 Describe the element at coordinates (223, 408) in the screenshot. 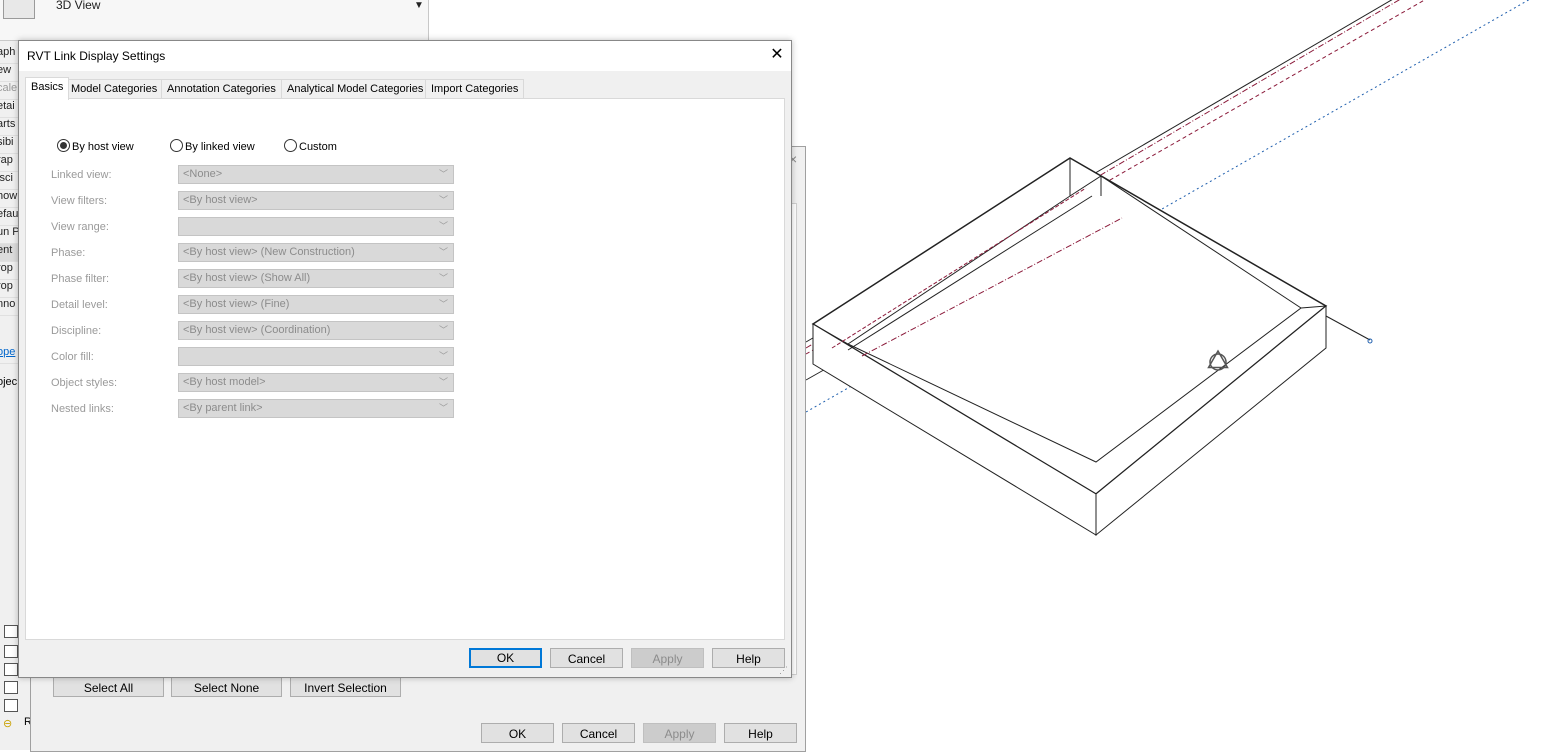

I see `combo-value: <By parent link>` at that location.